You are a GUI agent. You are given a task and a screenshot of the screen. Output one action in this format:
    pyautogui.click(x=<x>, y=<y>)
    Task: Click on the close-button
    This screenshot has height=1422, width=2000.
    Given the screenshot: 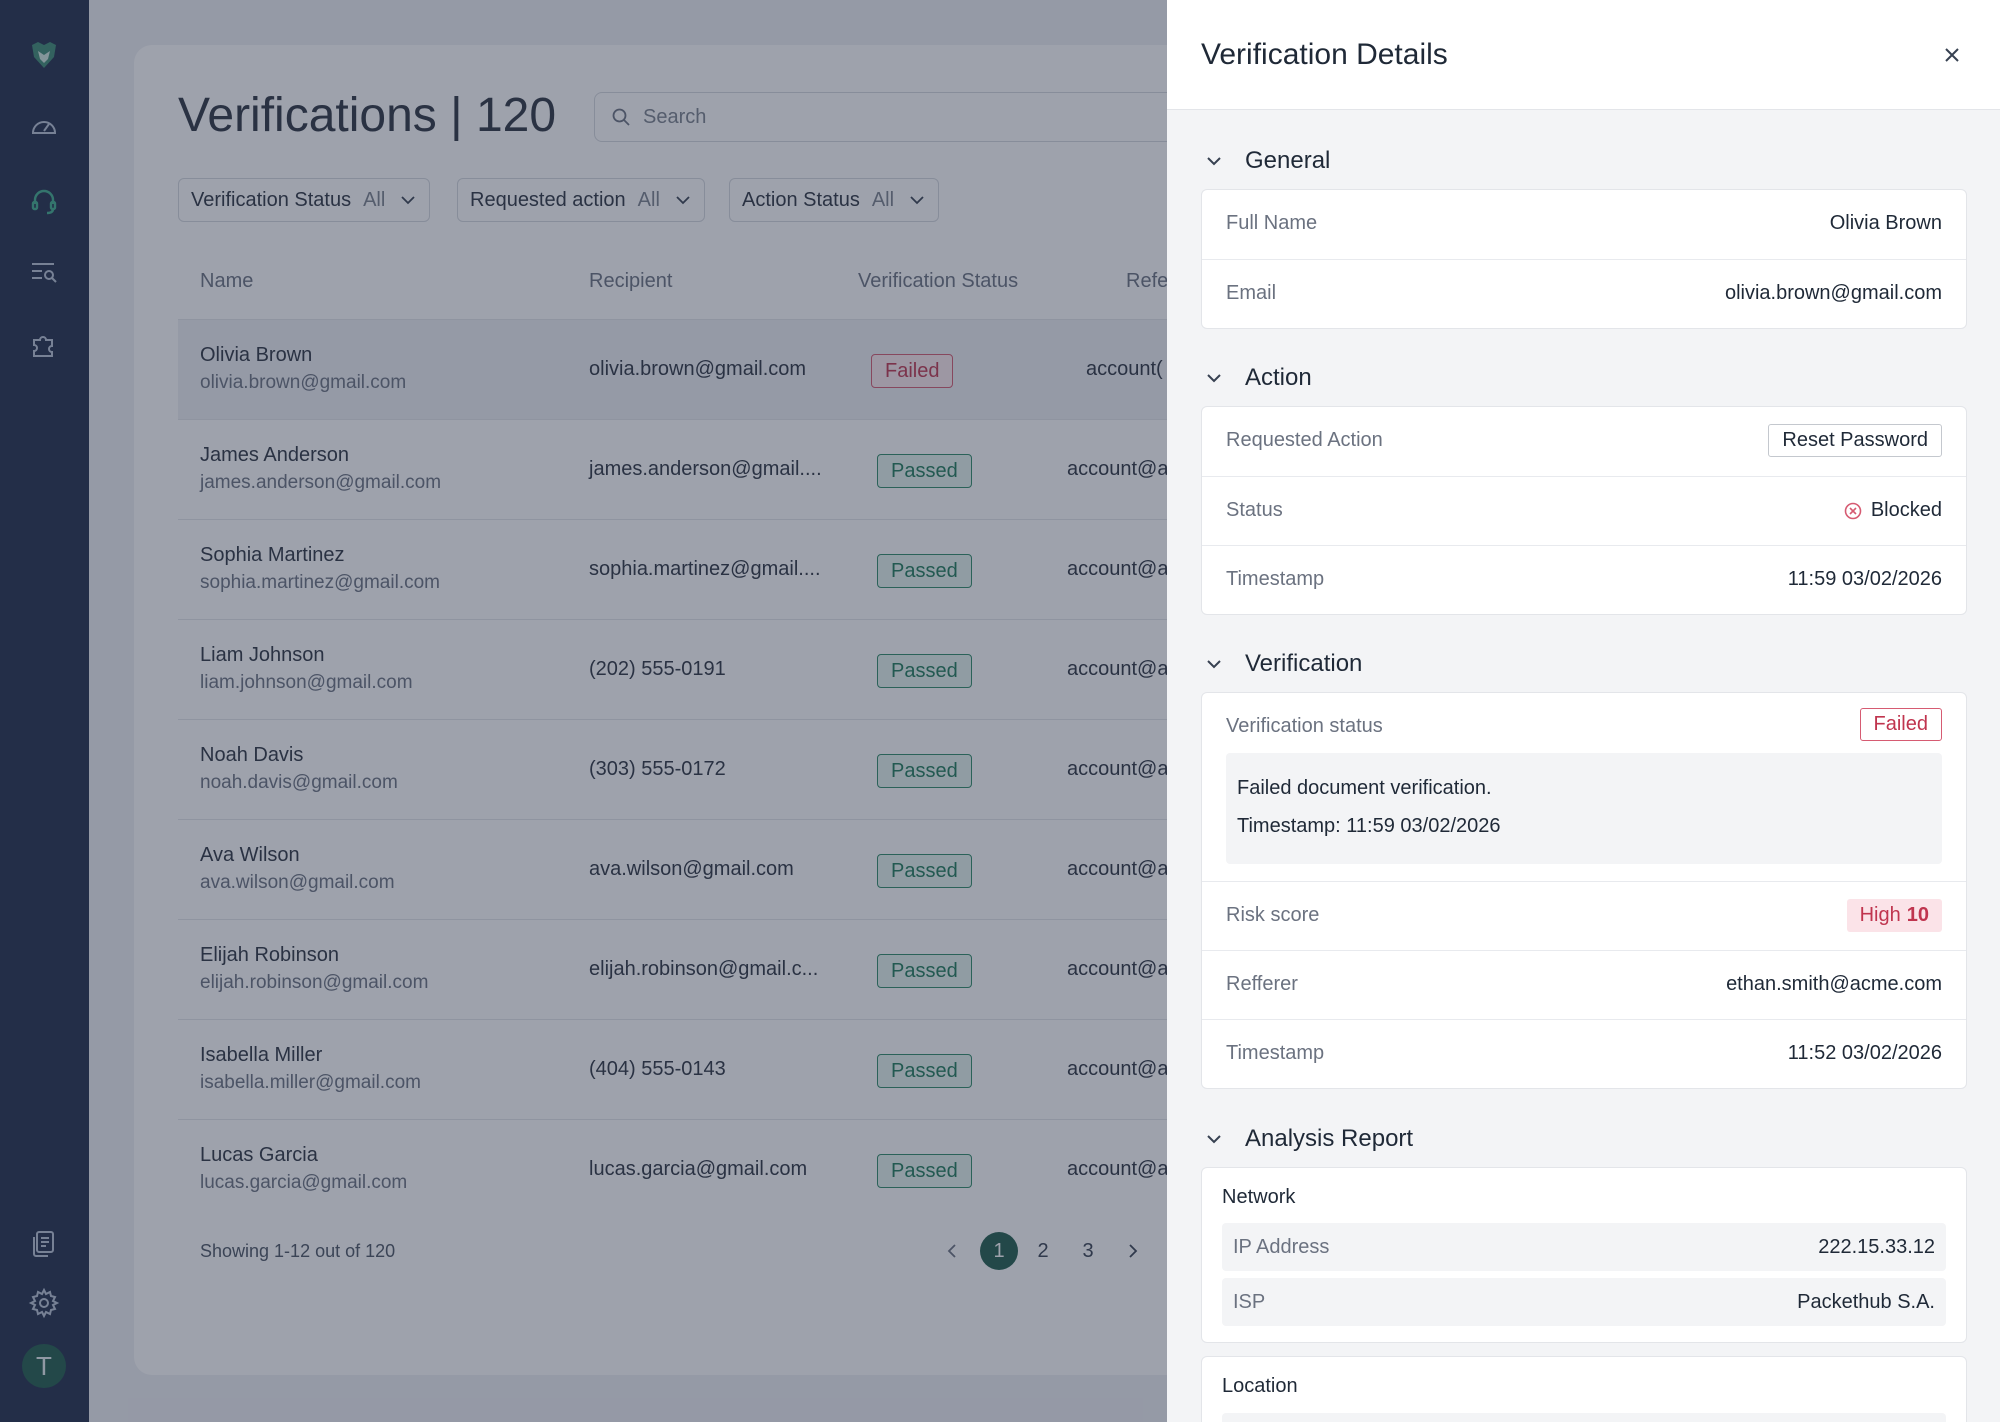 What is the action you would take?
    pyautogui.click(x=1952, y=55)
    